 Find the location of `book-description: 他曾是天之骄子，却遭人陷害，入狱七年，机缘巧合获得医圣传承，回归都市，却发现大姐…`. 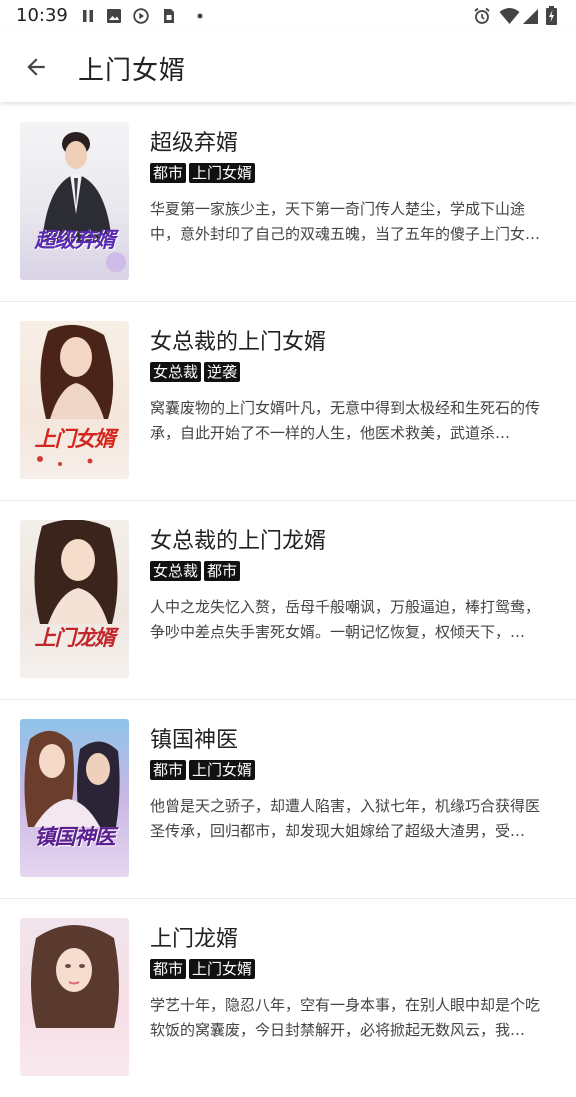

book-description: 他曾是天之骄子，却遭人陷害，入狱七年，机缘巧合获得医圣传承，回归都市，却发现大姐… is located at coordinates (345, 818).